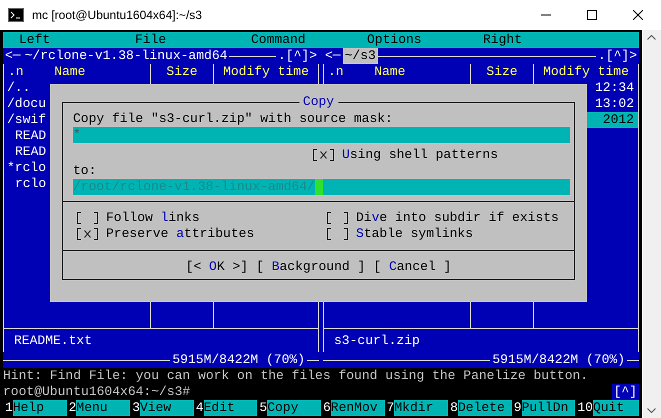  What do you see at coordinates (25, 120) in the screenshot?
I see `folder-name: /swif` at bounding box center [25, 120].